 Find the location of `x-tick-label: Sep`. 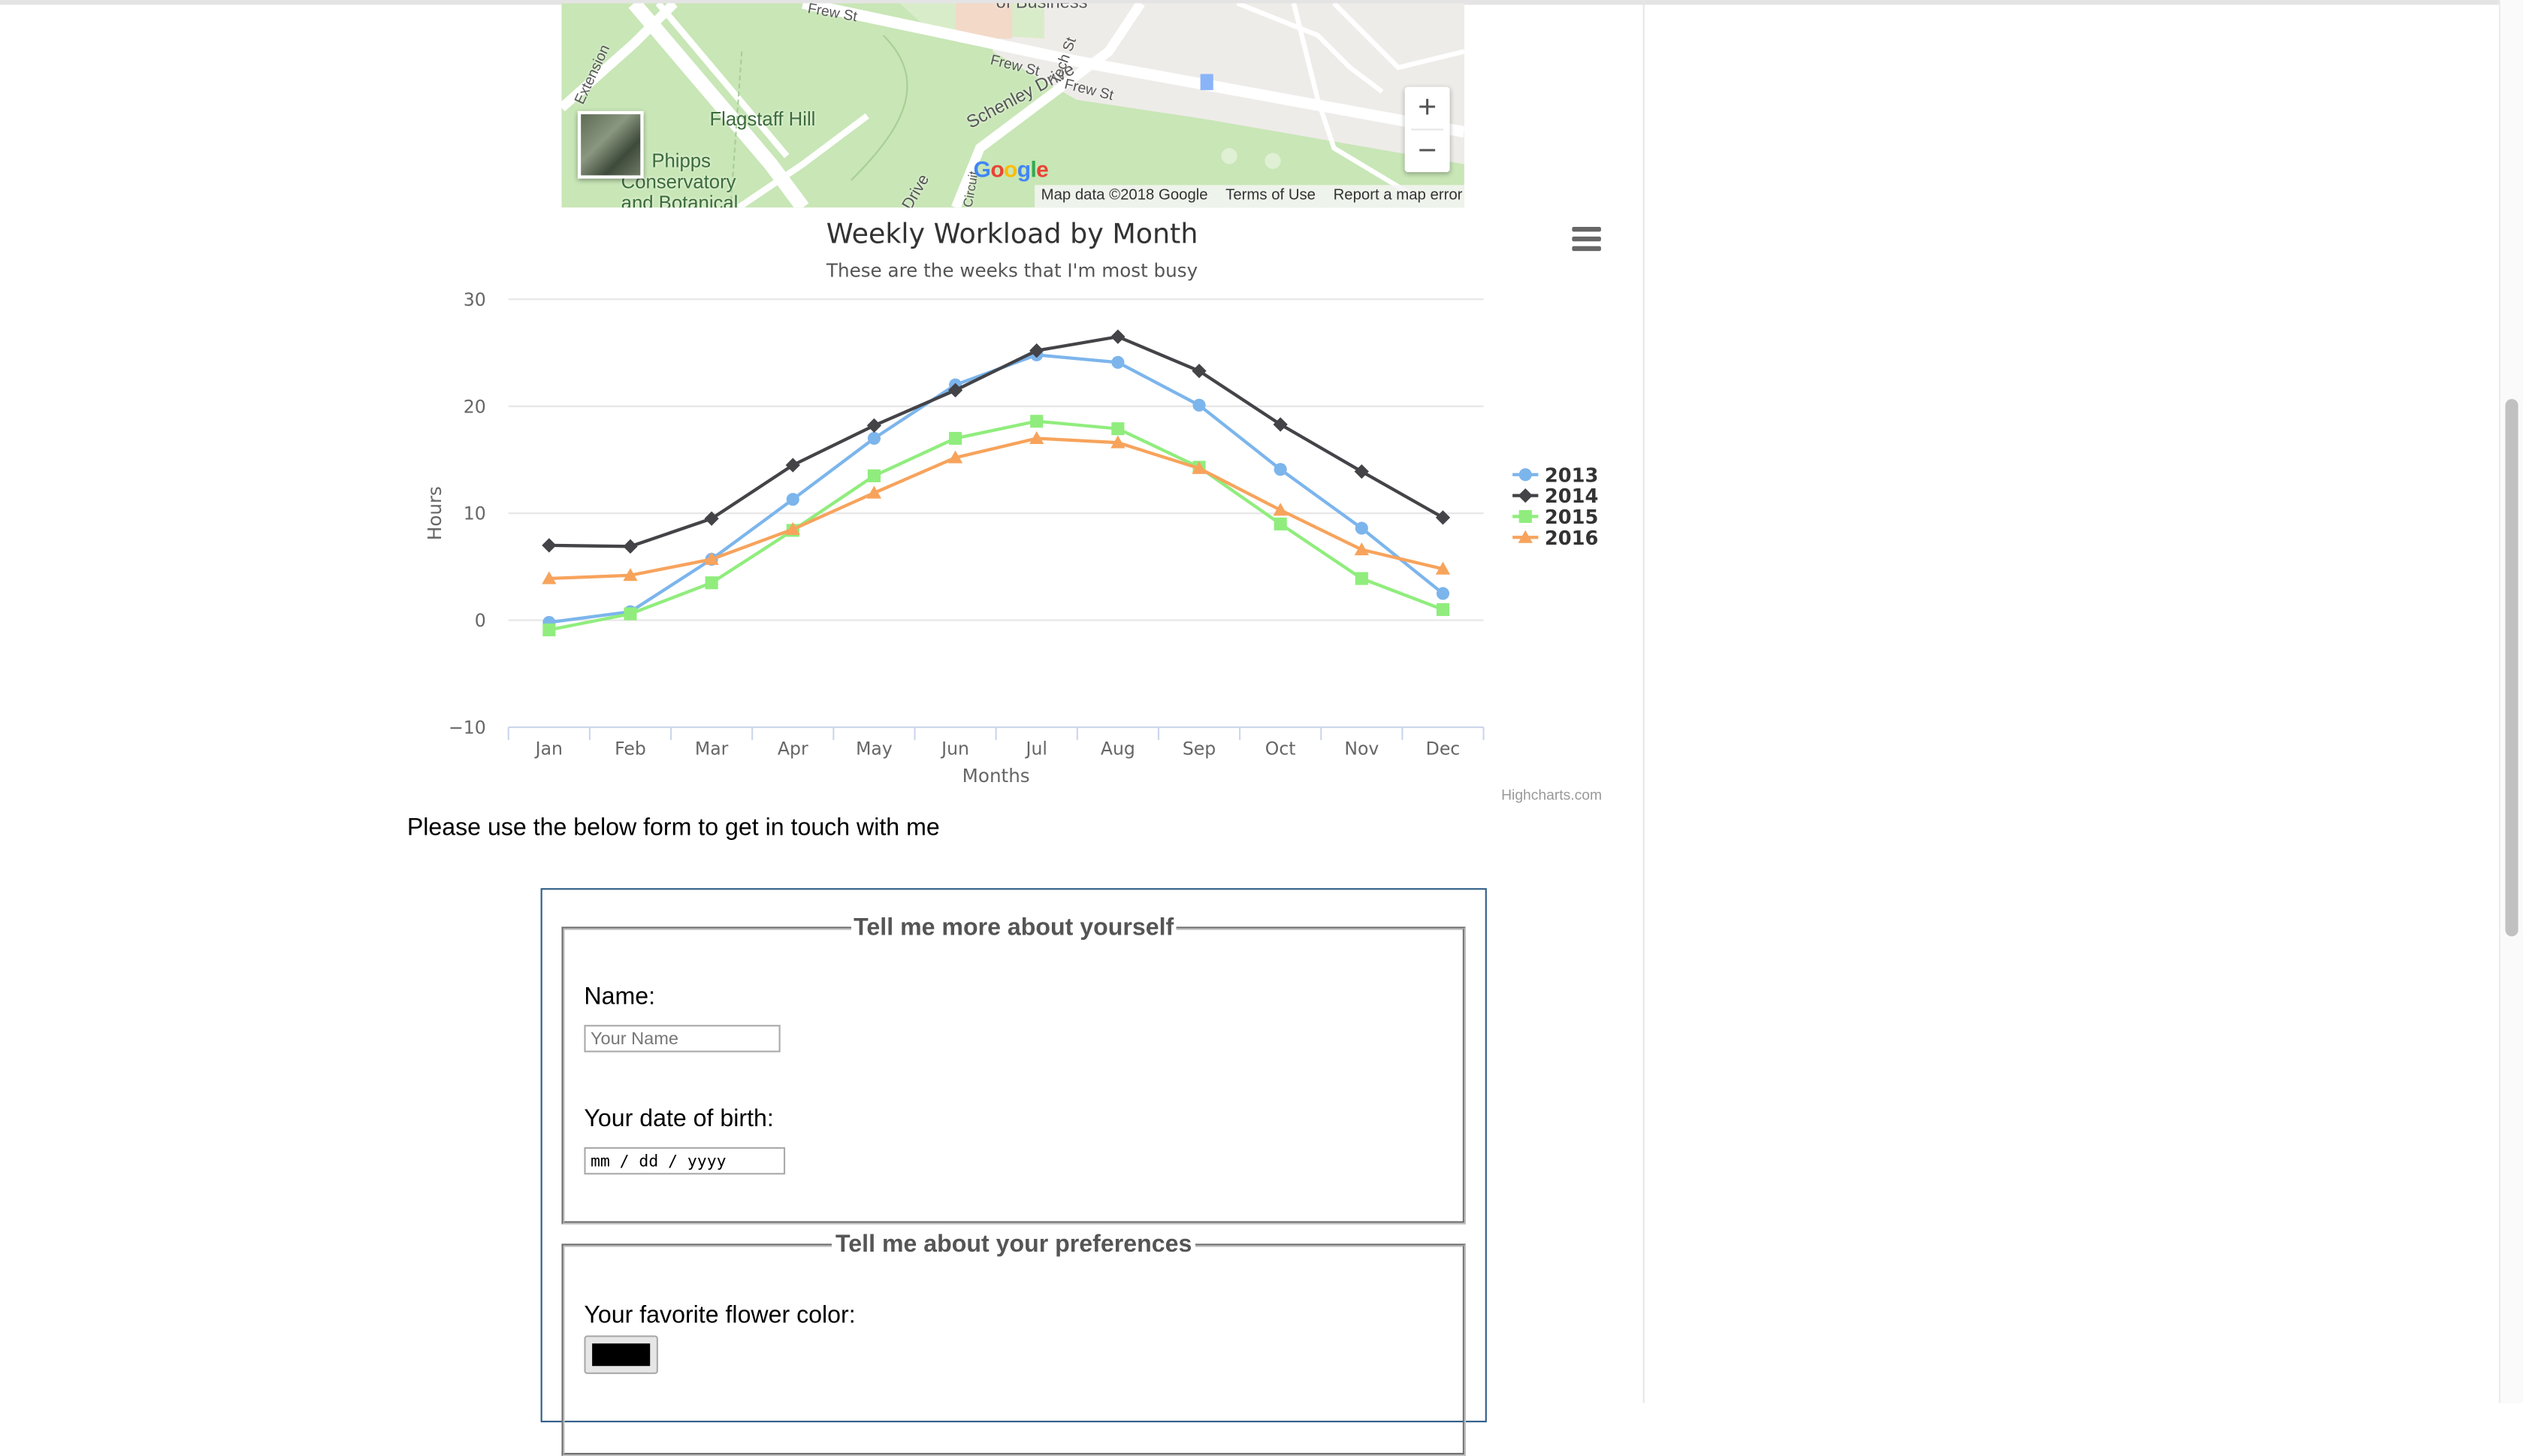

x-tick-label: Sep is located at coordinates (1199, 748).